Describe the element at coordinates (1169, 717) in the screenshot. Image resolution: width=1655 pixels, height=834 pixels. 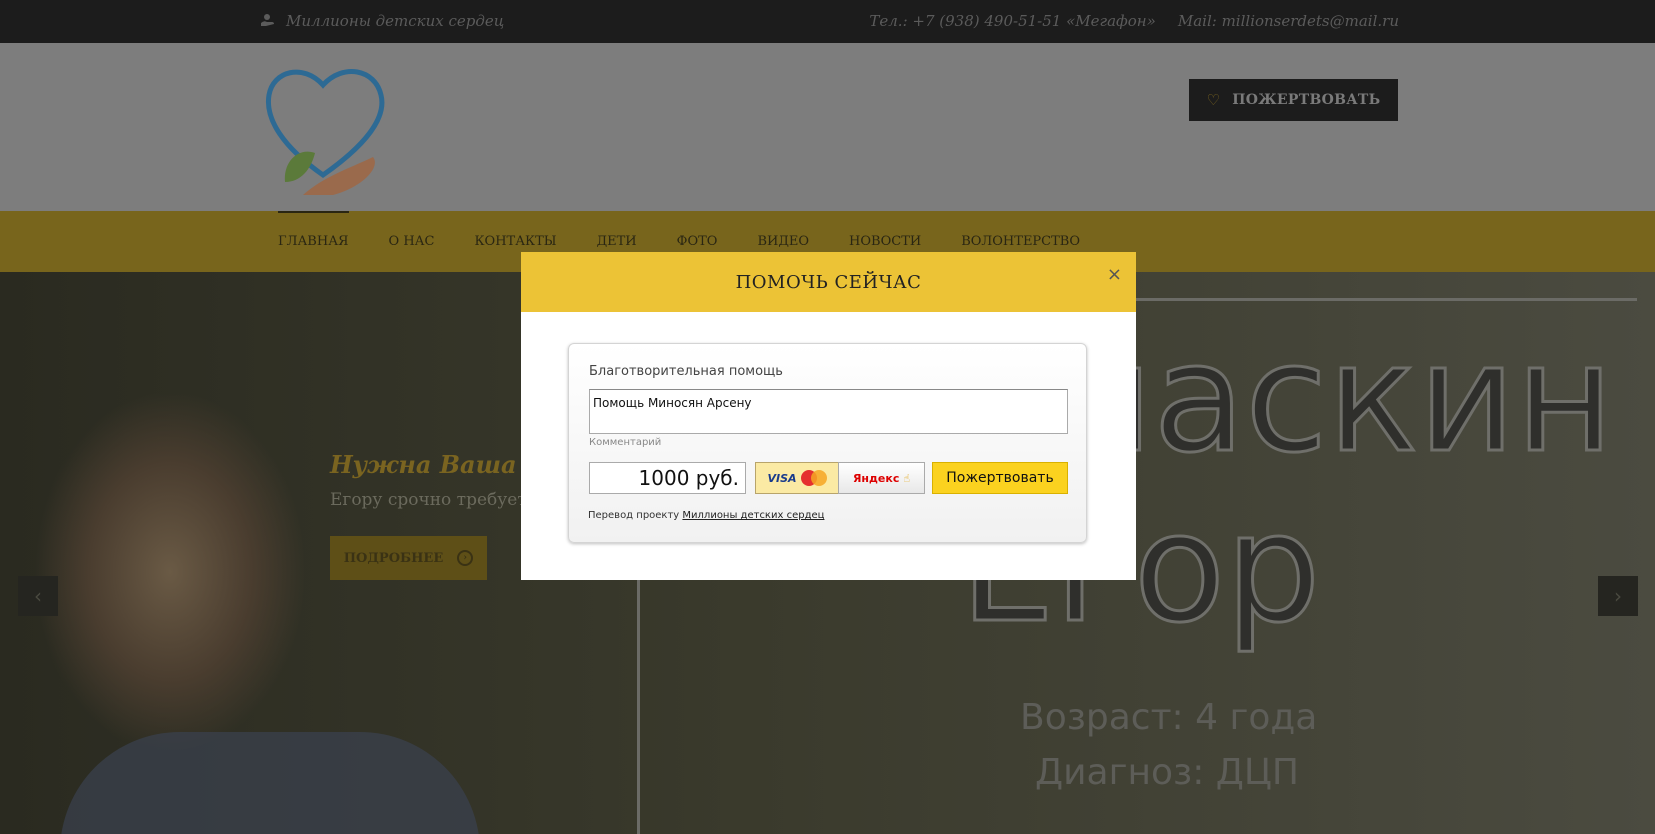
I see `poster-age: Возраст: 4 года` at that location.